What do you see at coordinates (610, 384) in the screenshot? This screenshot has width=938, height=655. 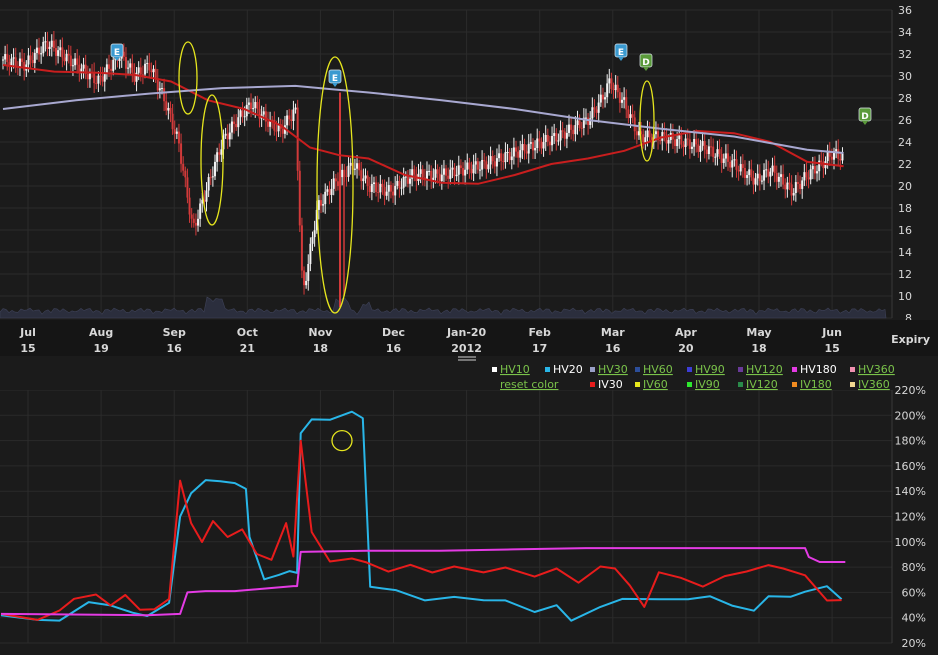 I see `legend-item: IV30` at bounding box center [610, 384].